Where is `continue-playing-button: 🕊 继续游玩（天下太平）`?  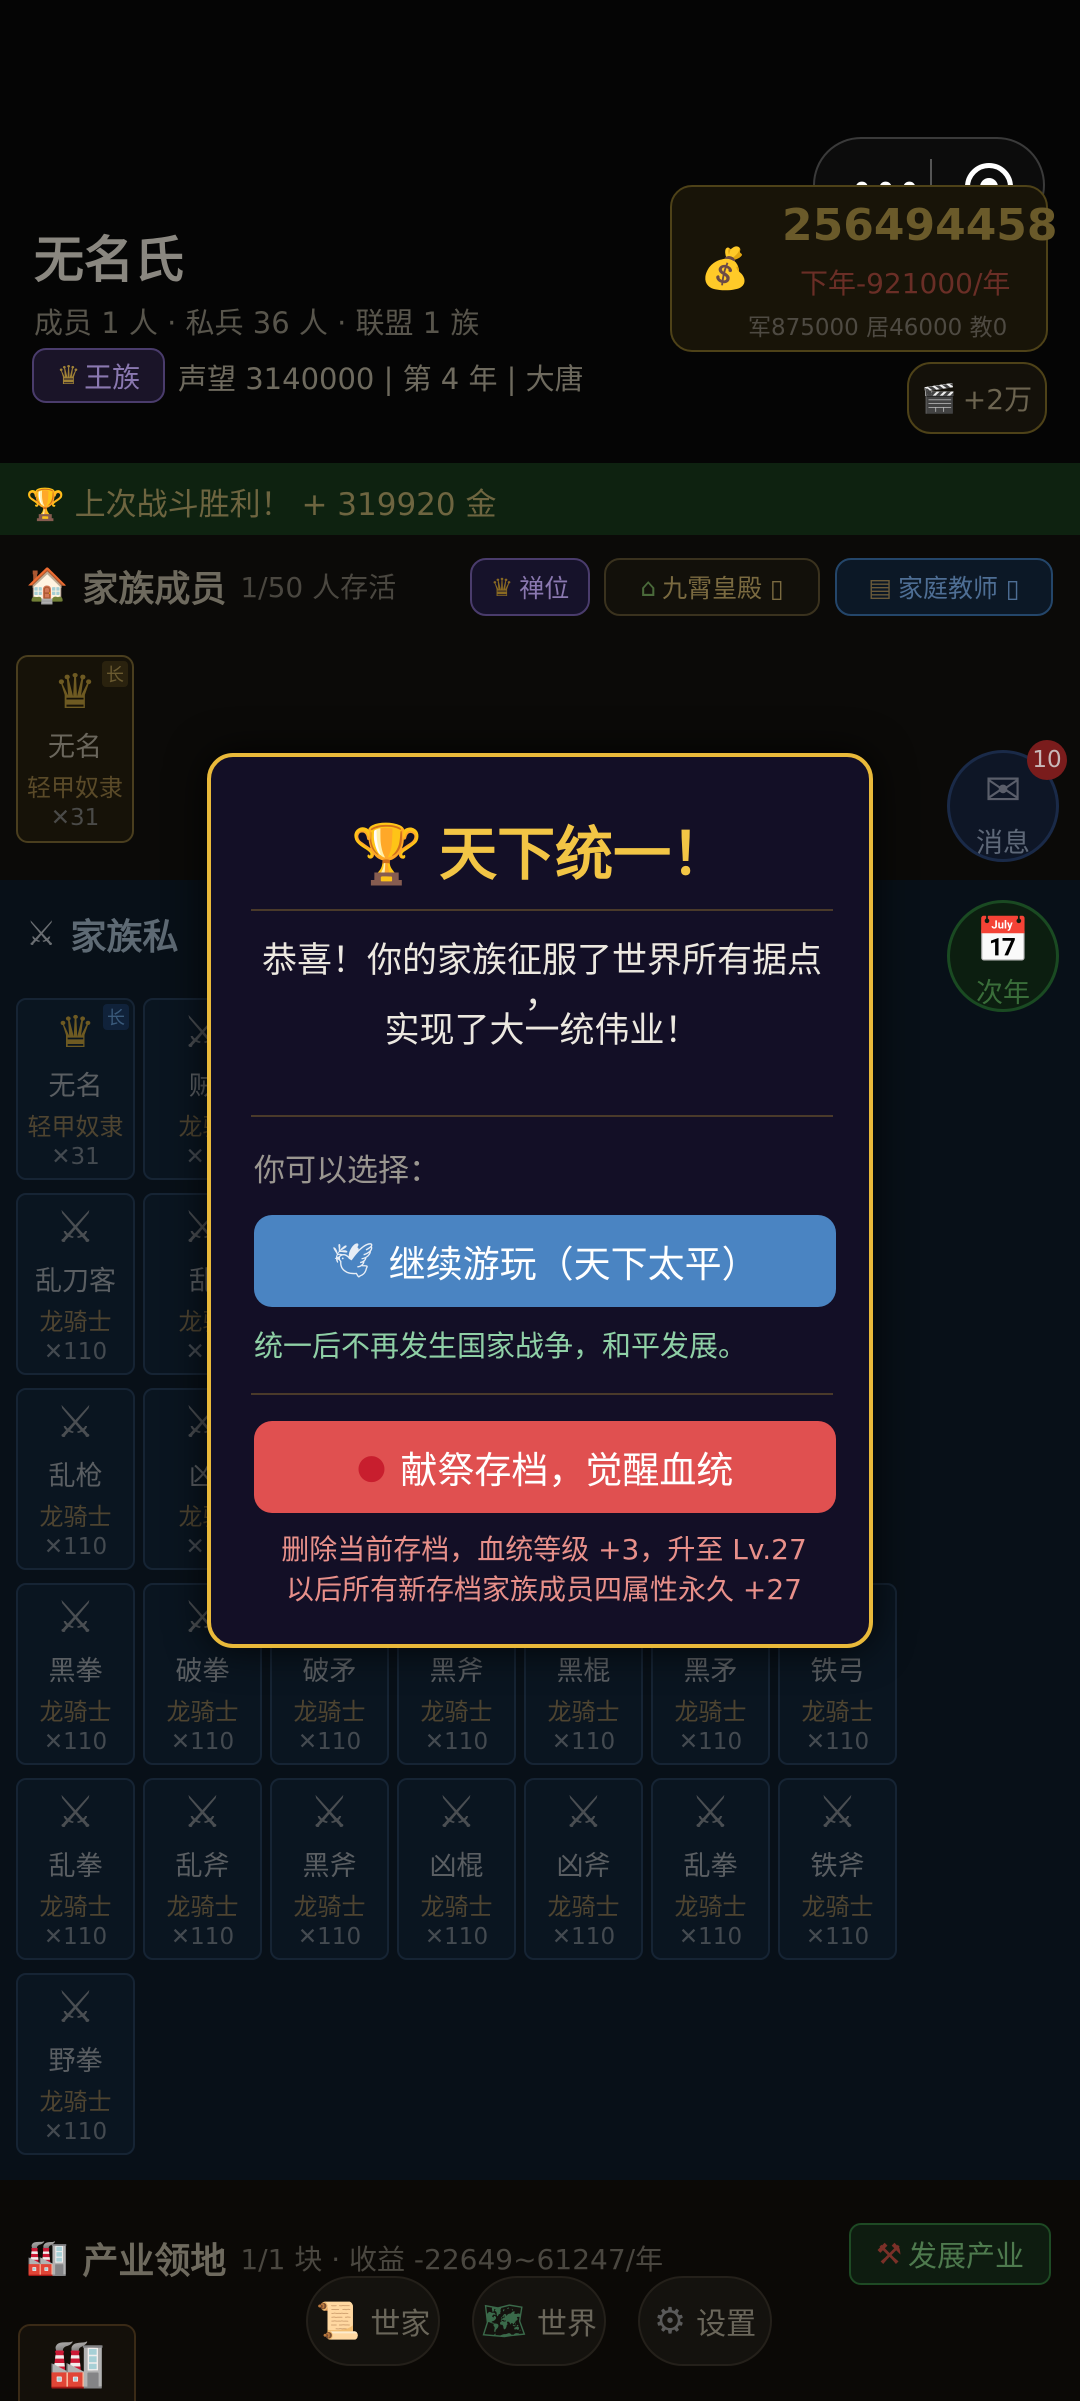 continue-playing-button: 🕊 继续游玩（天下太平） is located at coordinates (545, 1261).